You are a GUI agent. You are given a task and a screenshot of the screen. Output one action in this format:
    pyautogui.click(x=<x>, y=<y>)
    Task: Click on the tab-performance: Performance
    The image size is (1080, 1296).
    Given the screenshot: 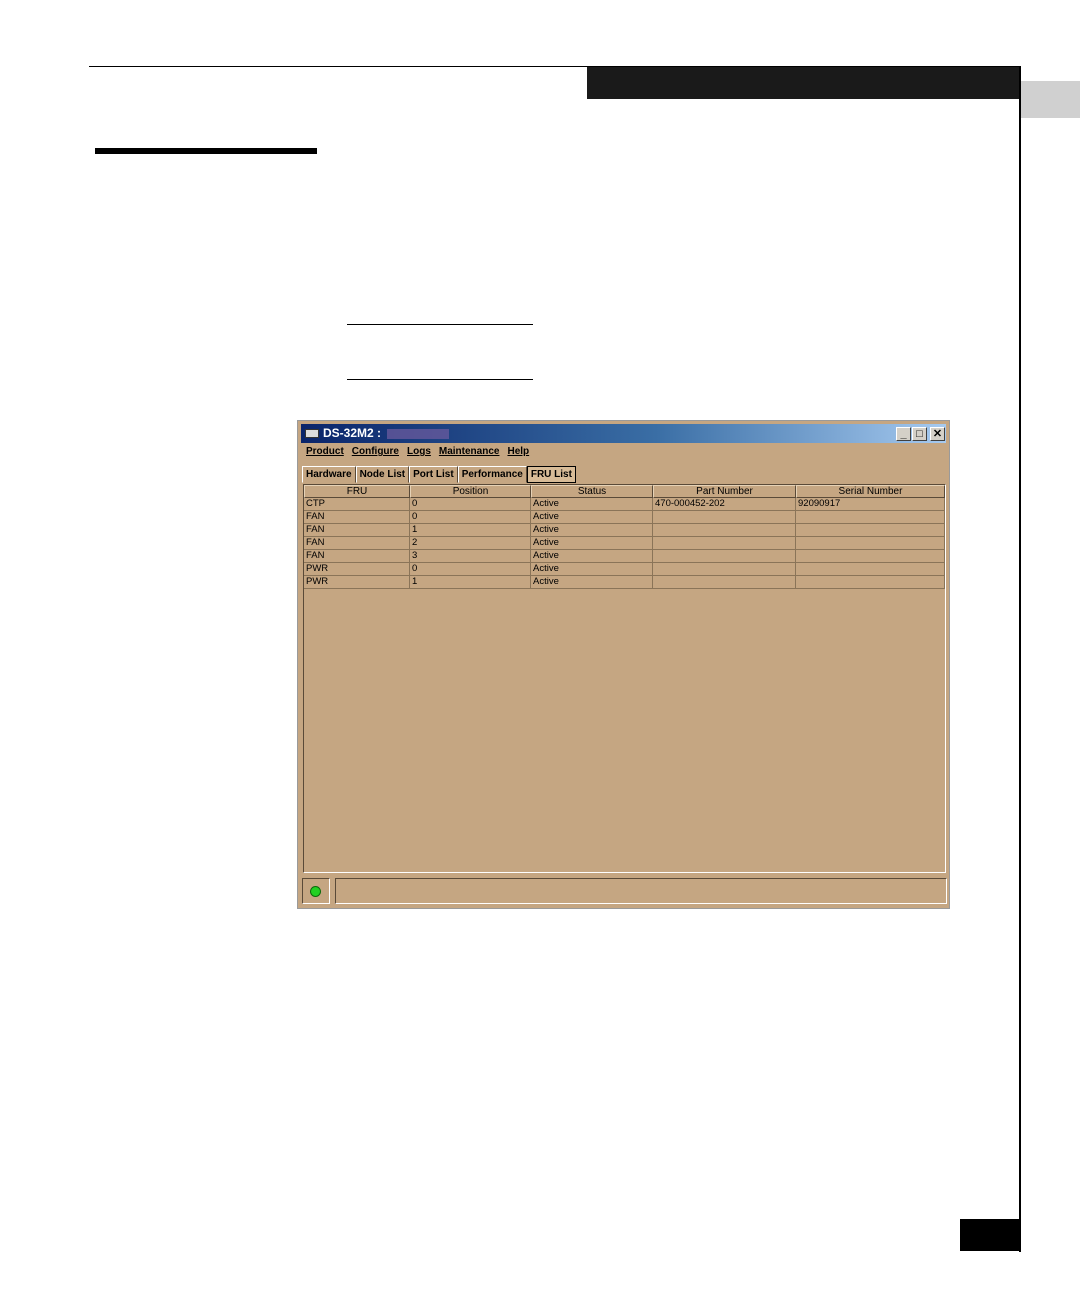 What is the action you would take?
    pyautogui.click(x=492, y=474)
    